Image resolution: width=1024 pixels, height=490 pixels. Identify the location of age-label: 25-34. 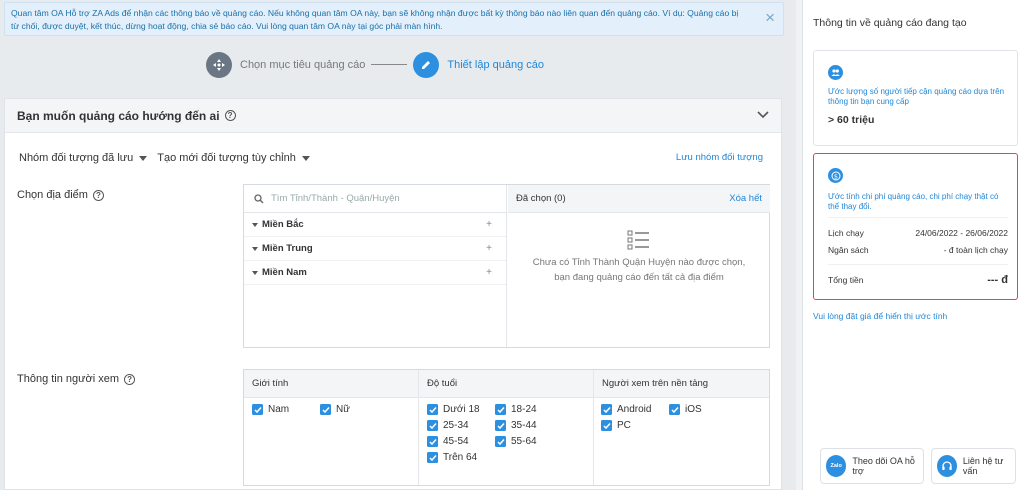
(456, 425).